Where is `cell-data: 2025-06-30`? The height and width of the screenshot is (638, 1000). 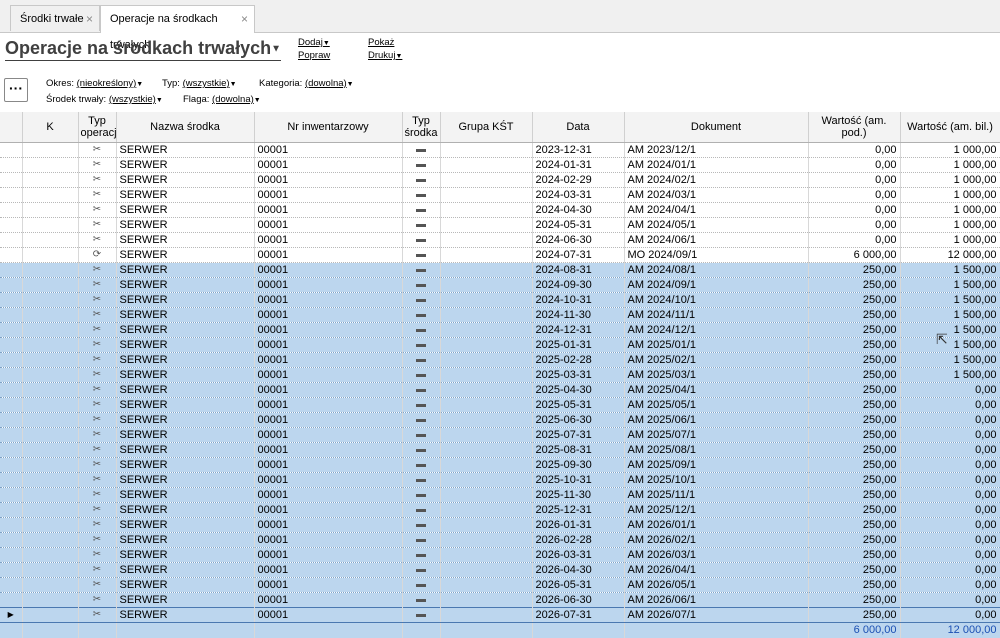
cell-data: 2025-06-30 is located at coordinates (578, 420).